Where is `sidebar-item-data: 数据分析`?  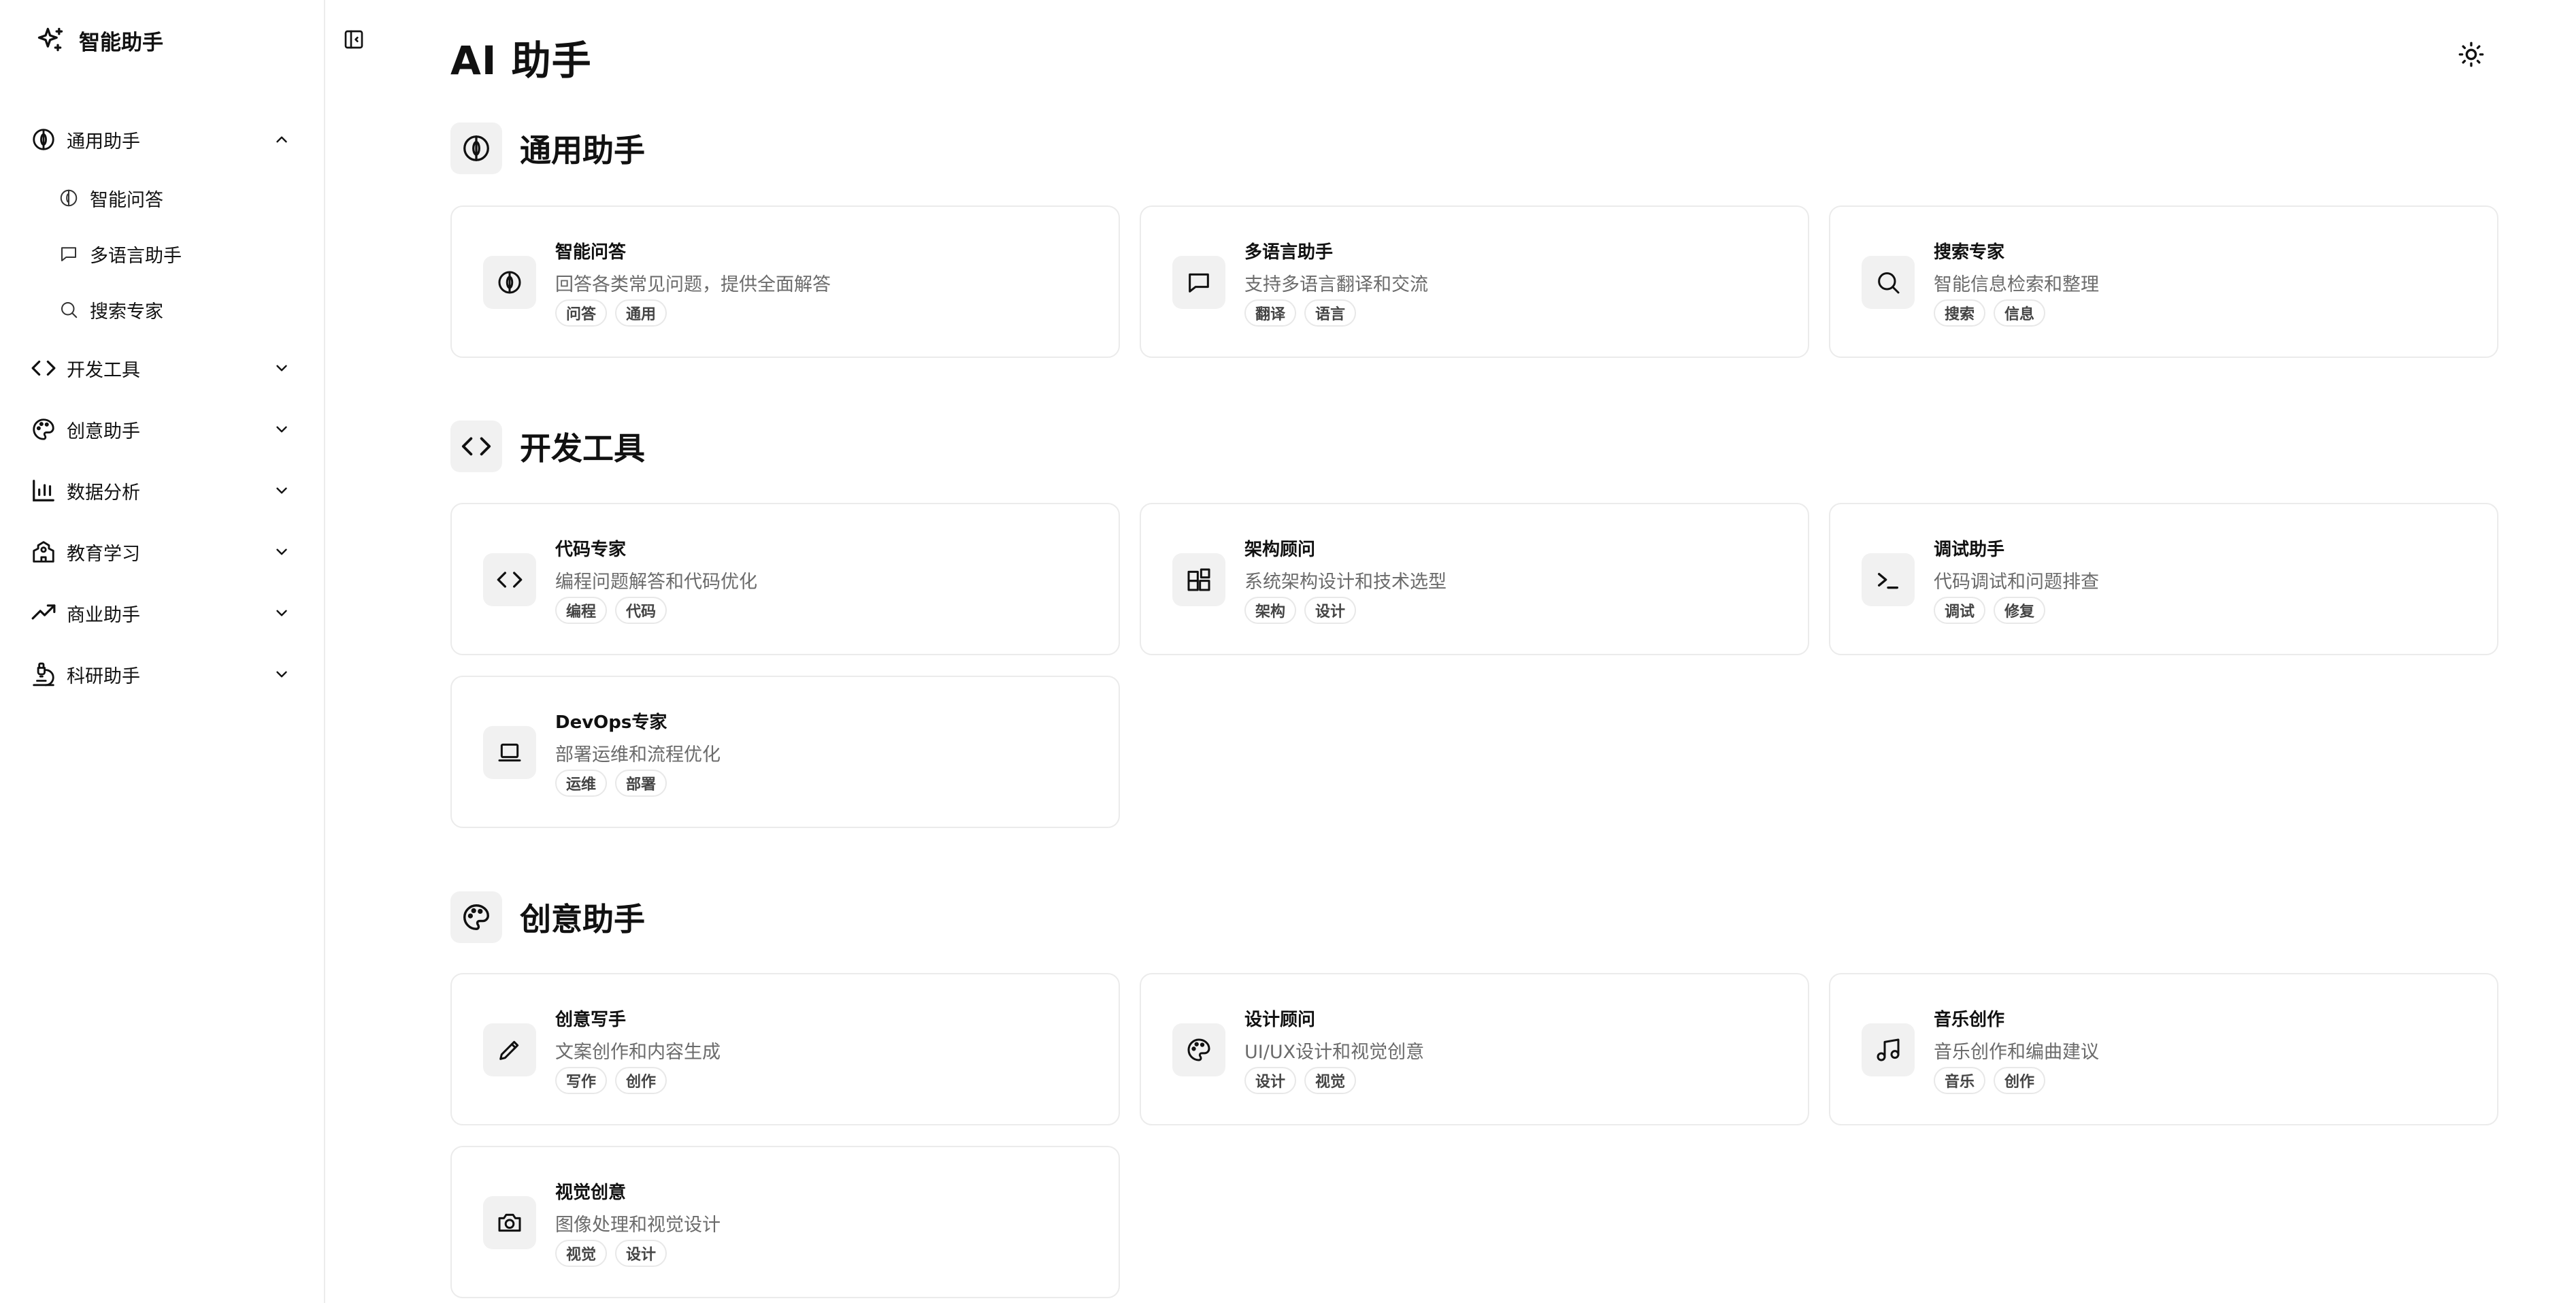 sidebar-item-data: 数据分析 is located at coordinates (163, 491).